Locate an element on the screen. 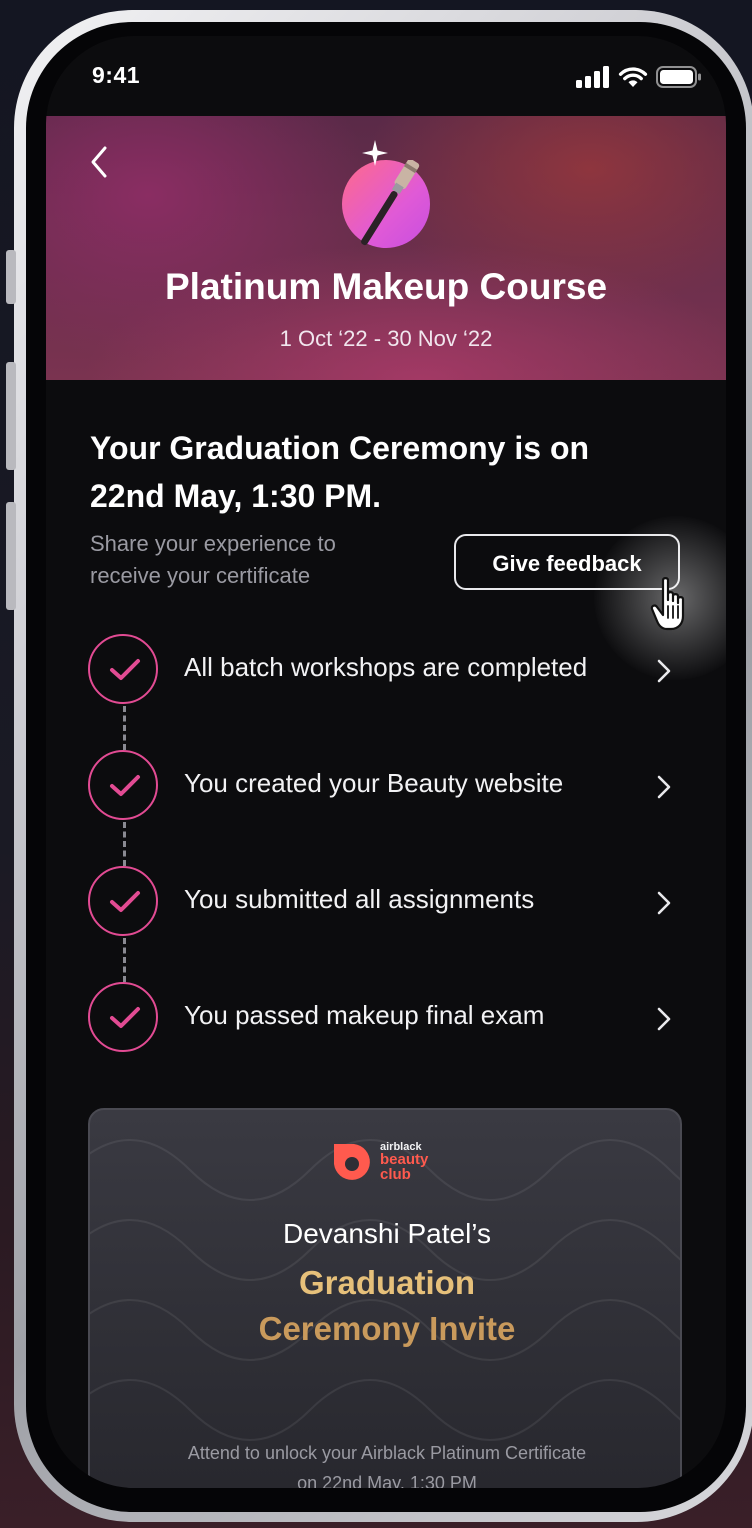 This screenshot has width=752, height=1528. hand-pointer-cursor-icon is located at coordinates (667, 604).